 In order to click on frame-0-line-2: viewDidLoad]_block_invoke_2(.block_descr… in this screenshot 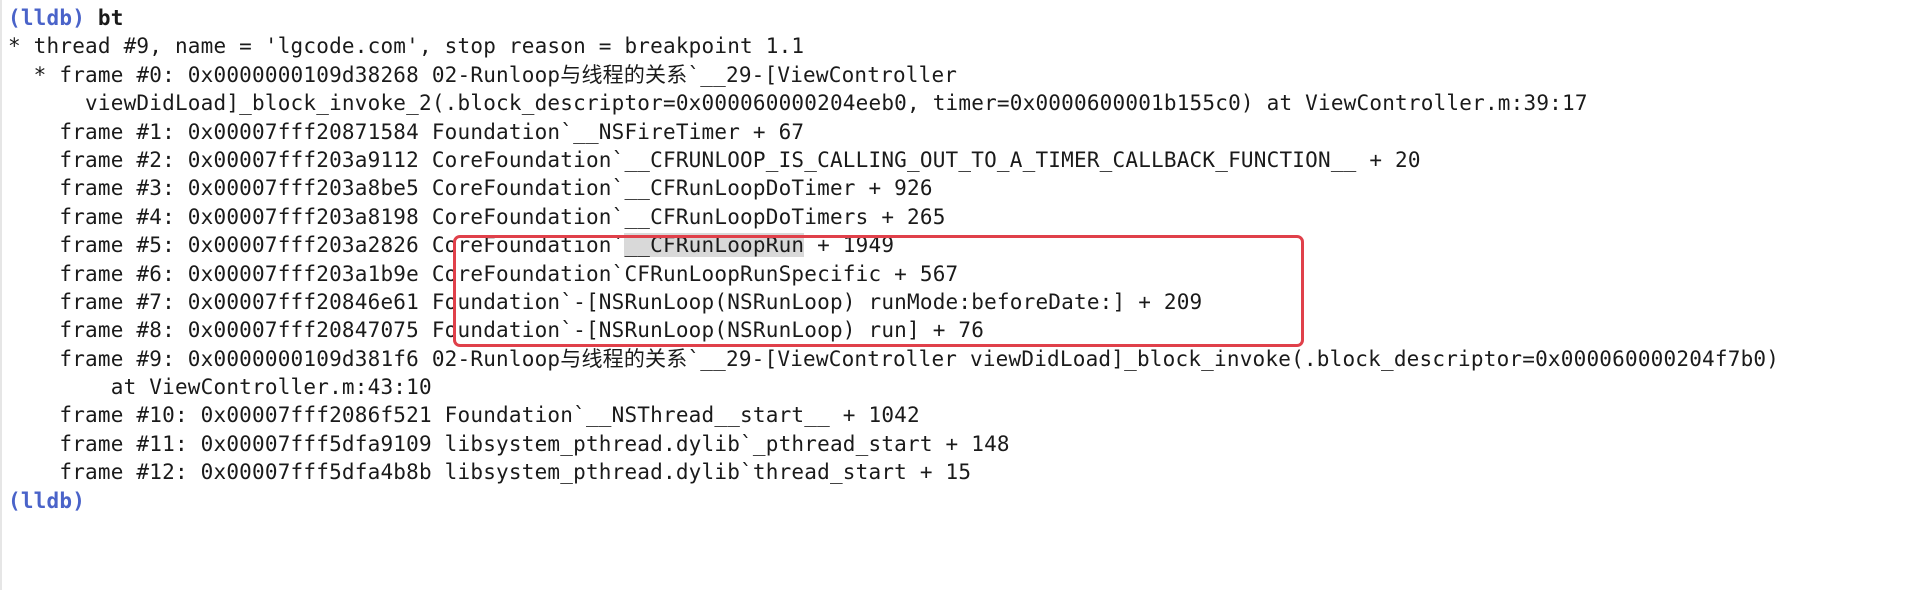, I will do `click(798, 103)`.